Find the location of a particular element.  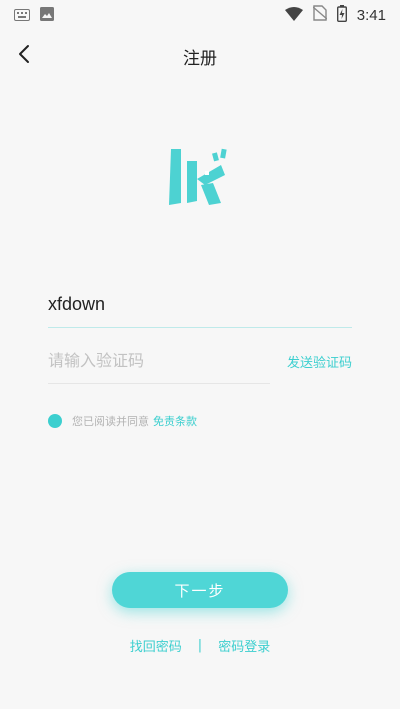

verification-code-row: 发送验证码 is located at coordinates (200, 361).